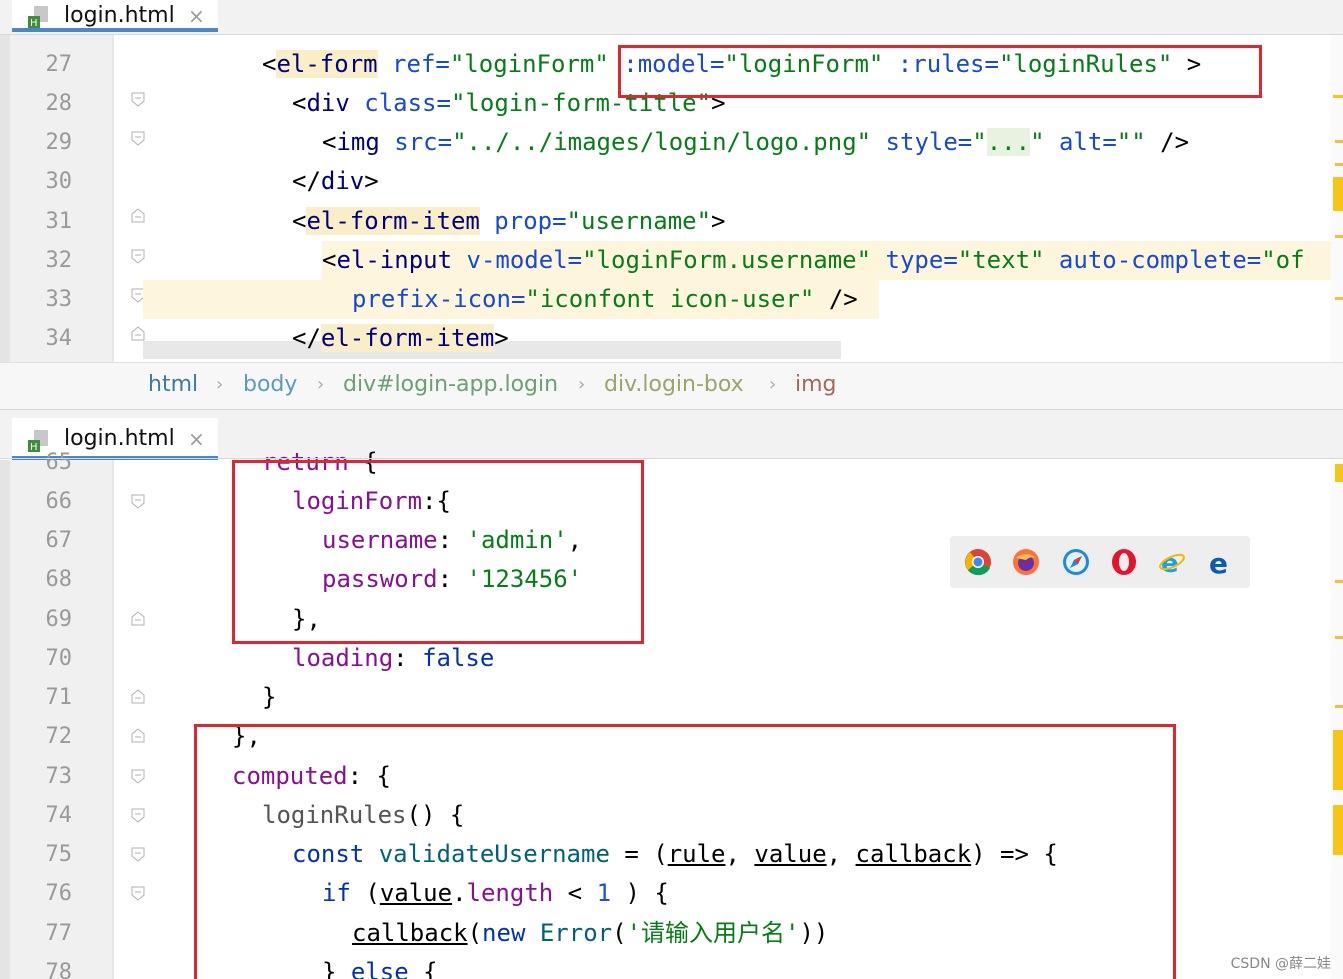 This screenshot has height=979, width=1343. I want to click on code-line-71: }, so click(269, 697).